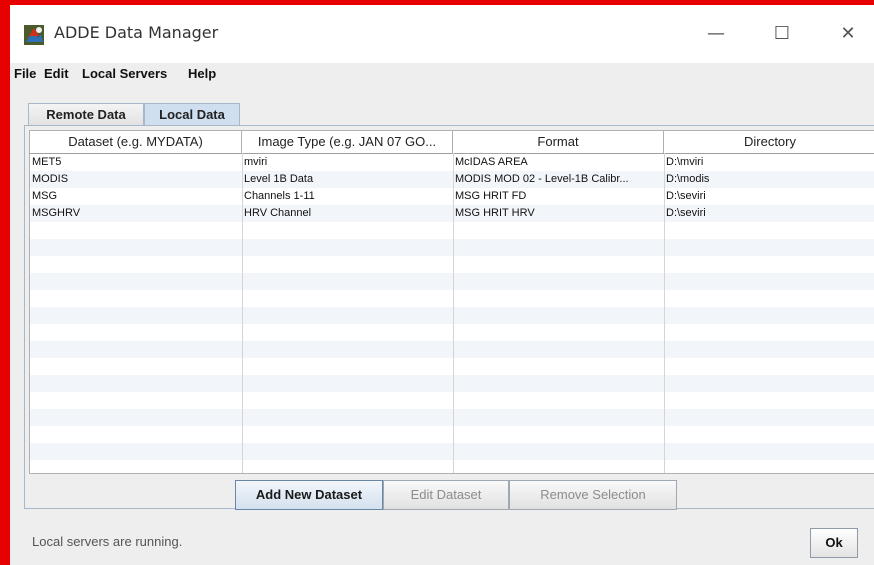  What do you see at coordinates (446, 495) in the screenshot?
I see `edit-dataset-button: Edit Dataset` at bounding box center [446, 495].